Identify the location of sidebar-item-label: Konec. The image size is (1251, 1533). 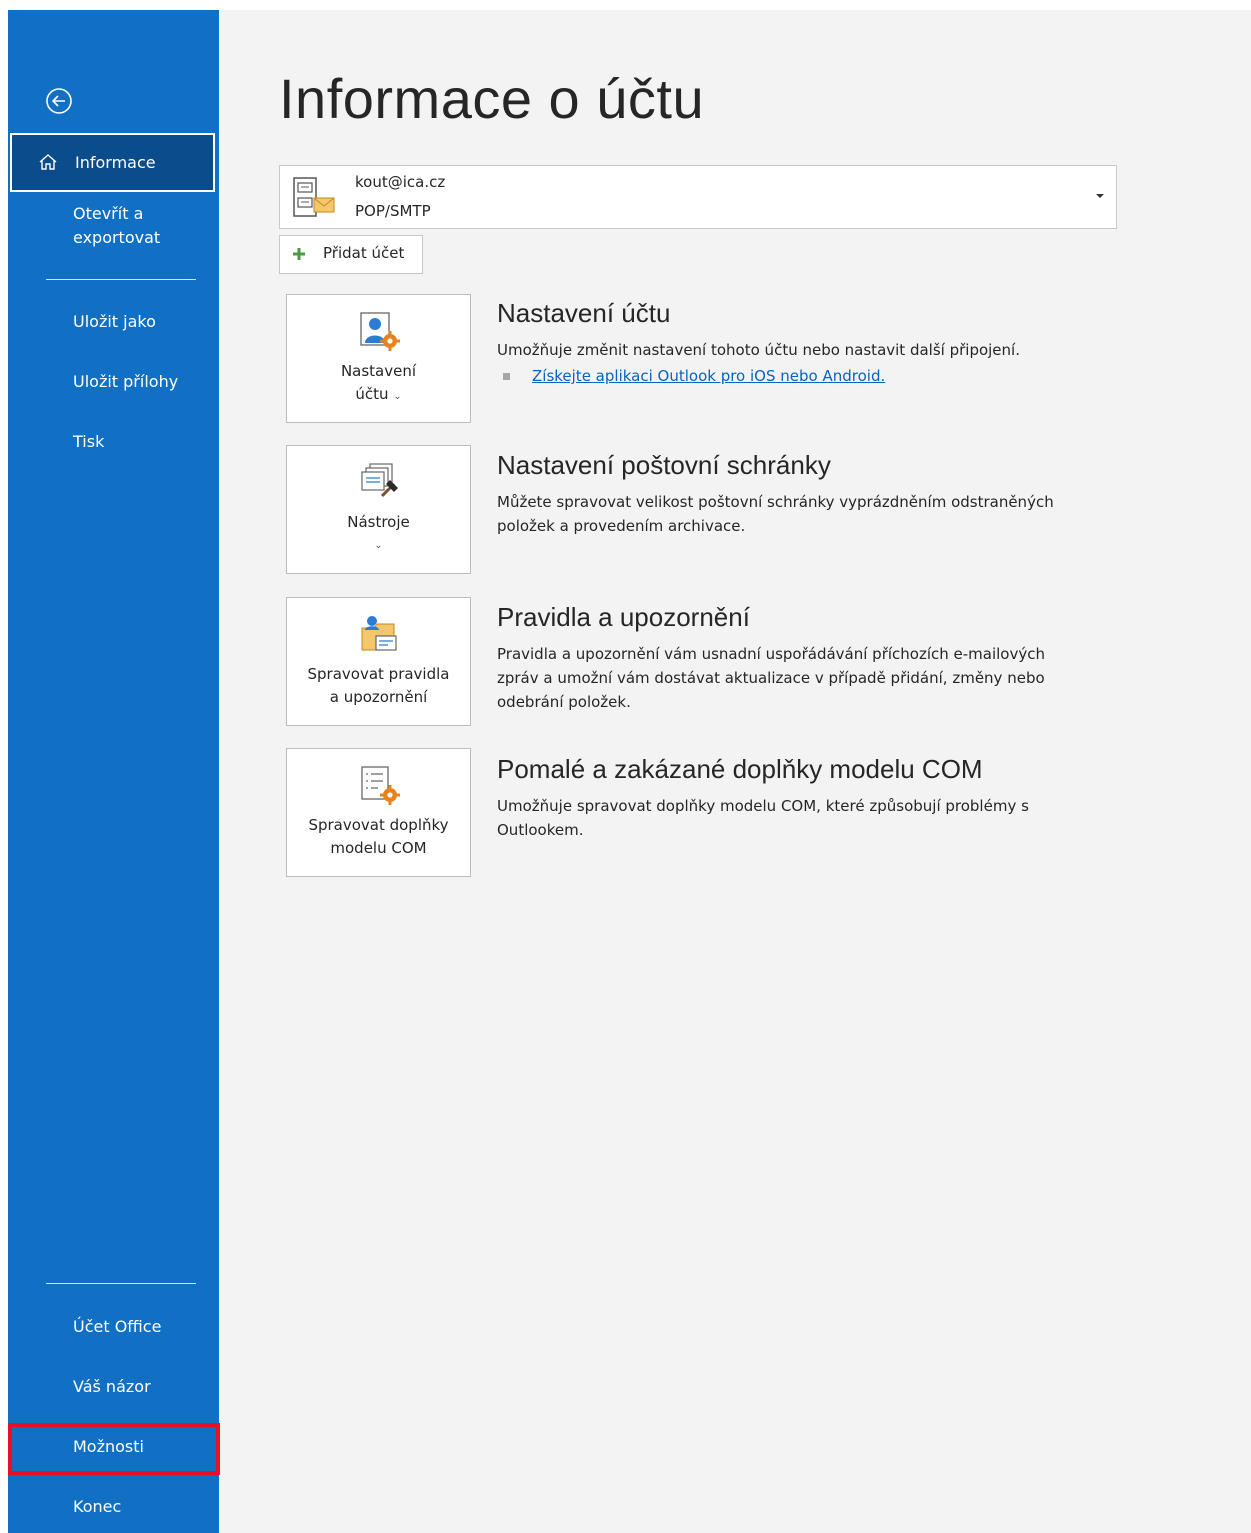
(97, 1506).